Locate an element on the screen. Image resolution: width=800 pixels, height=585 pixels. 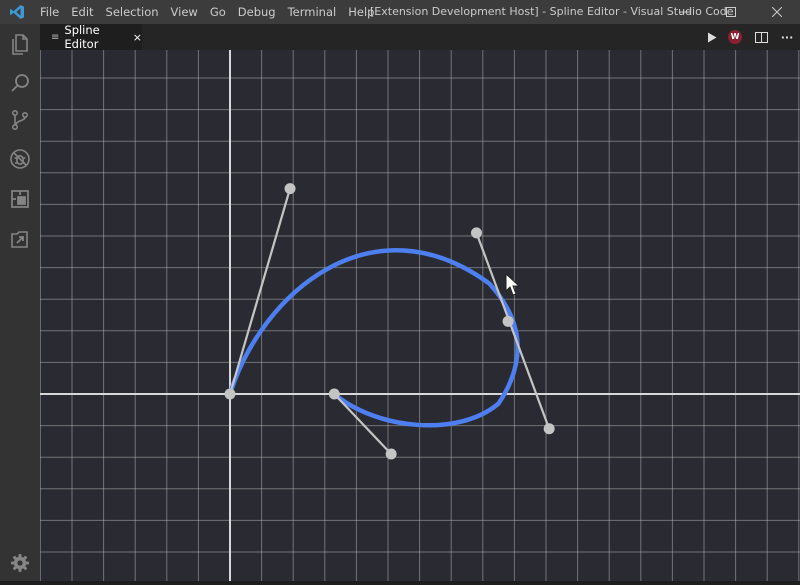
menu-bar: File Edit Selection View Go Debug Terminal Help is located at coordinates (207, 12).